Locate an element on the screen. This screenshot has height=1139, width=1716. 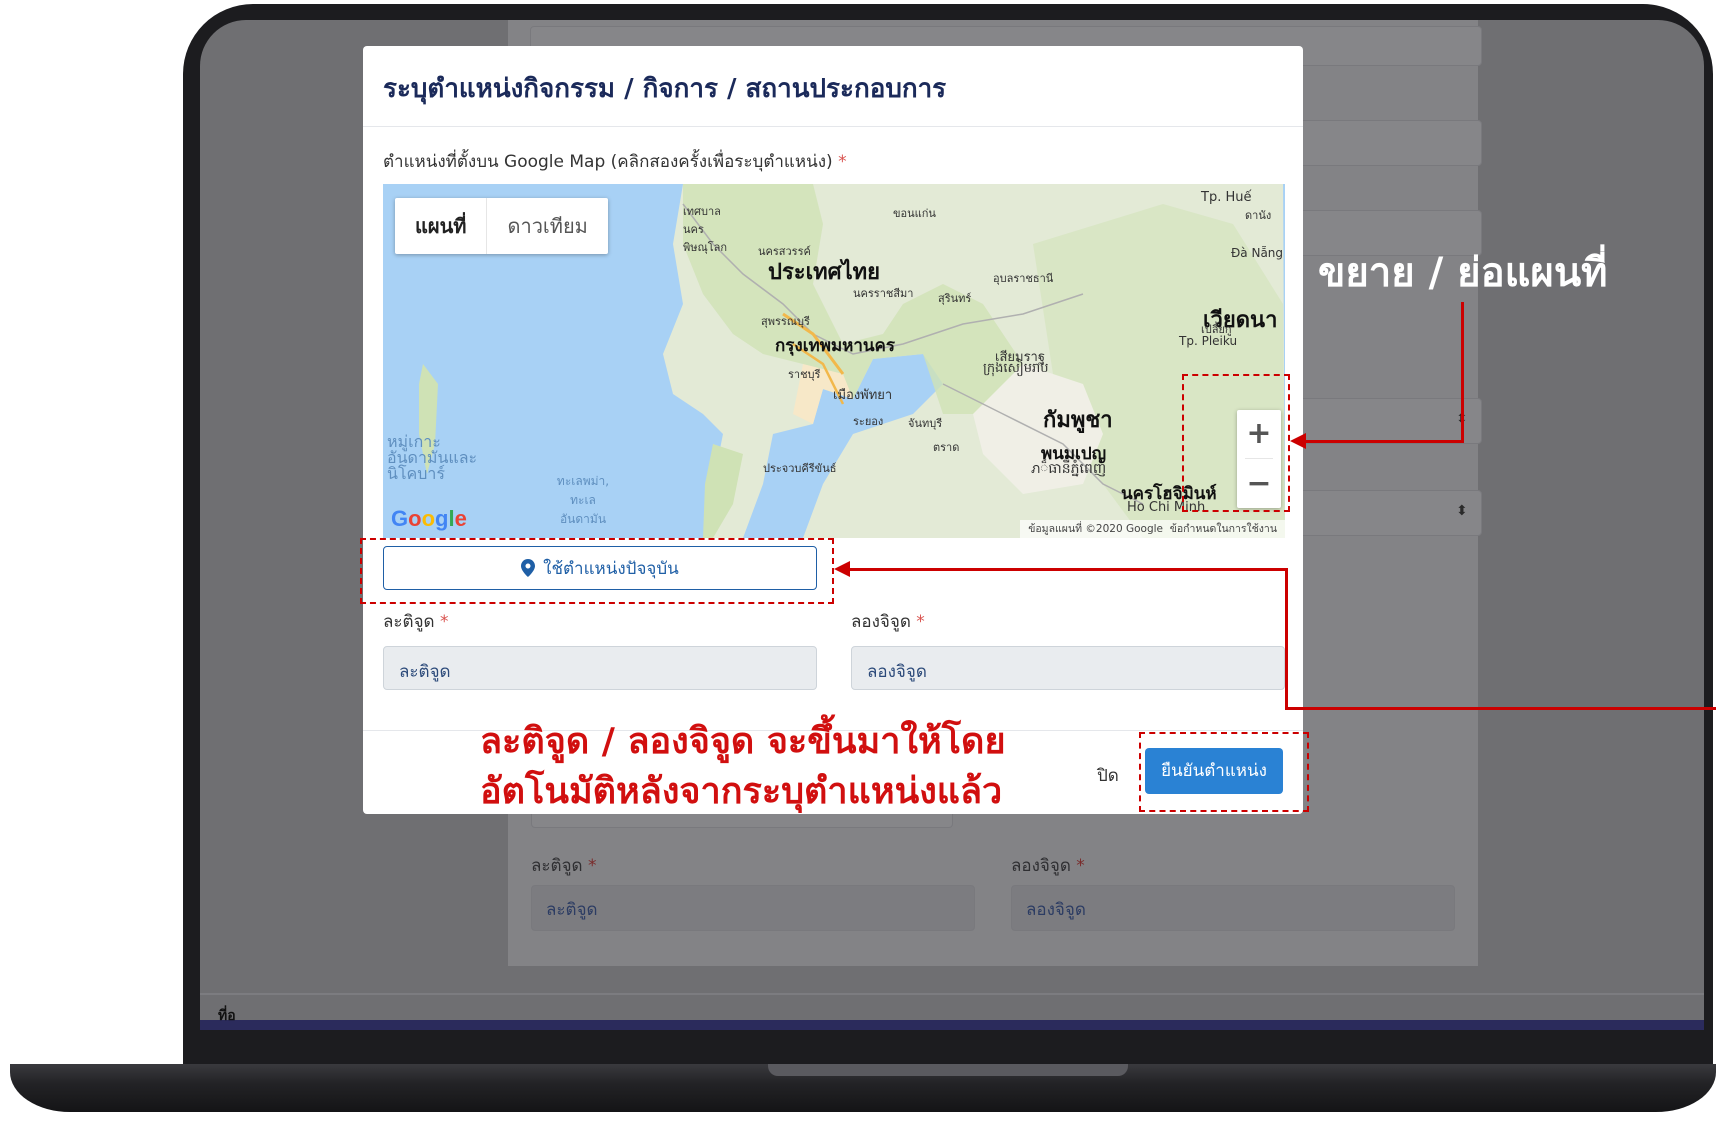
map-label-pattaya: เมืองพัทยา is located at coordinates (863, 395).